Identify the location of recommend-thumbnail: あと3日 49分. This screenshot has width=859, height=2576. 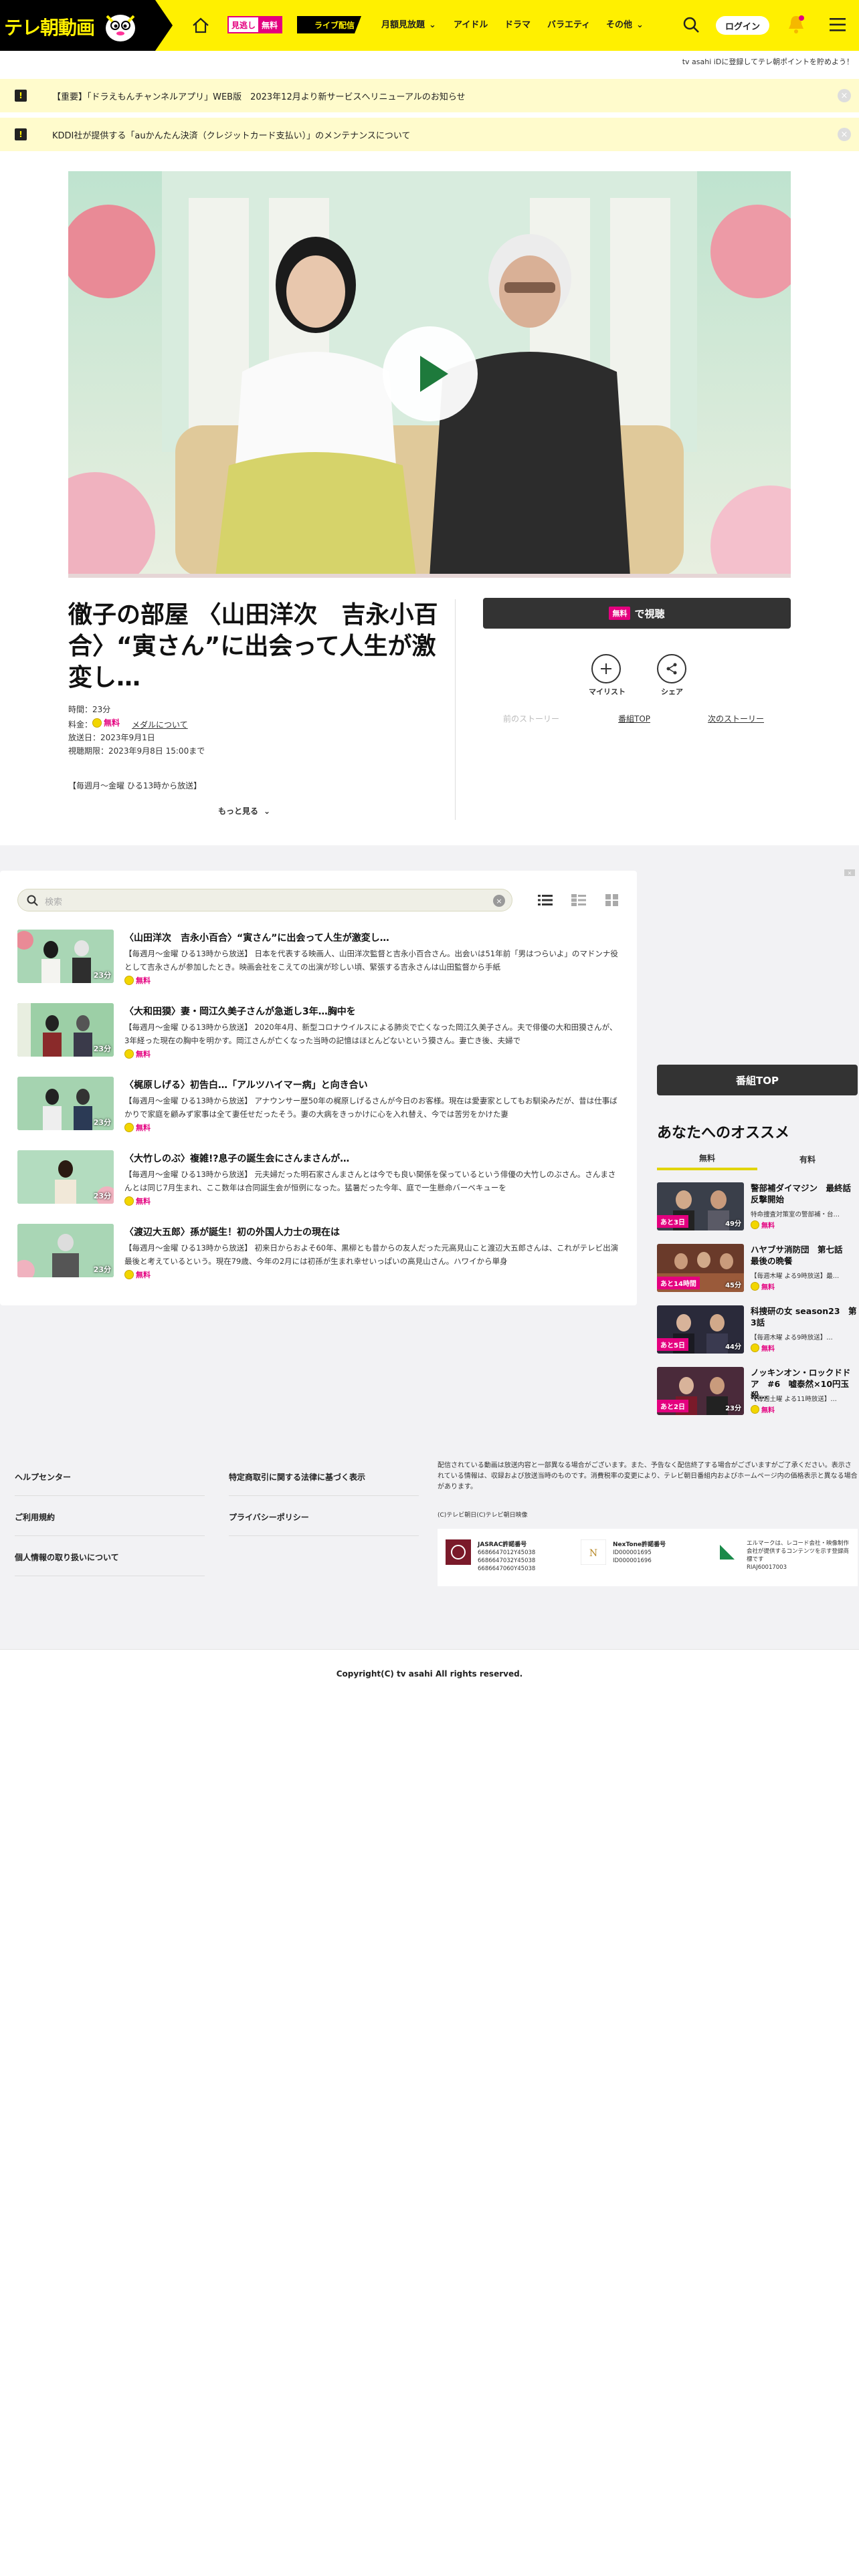
(701, 1206).